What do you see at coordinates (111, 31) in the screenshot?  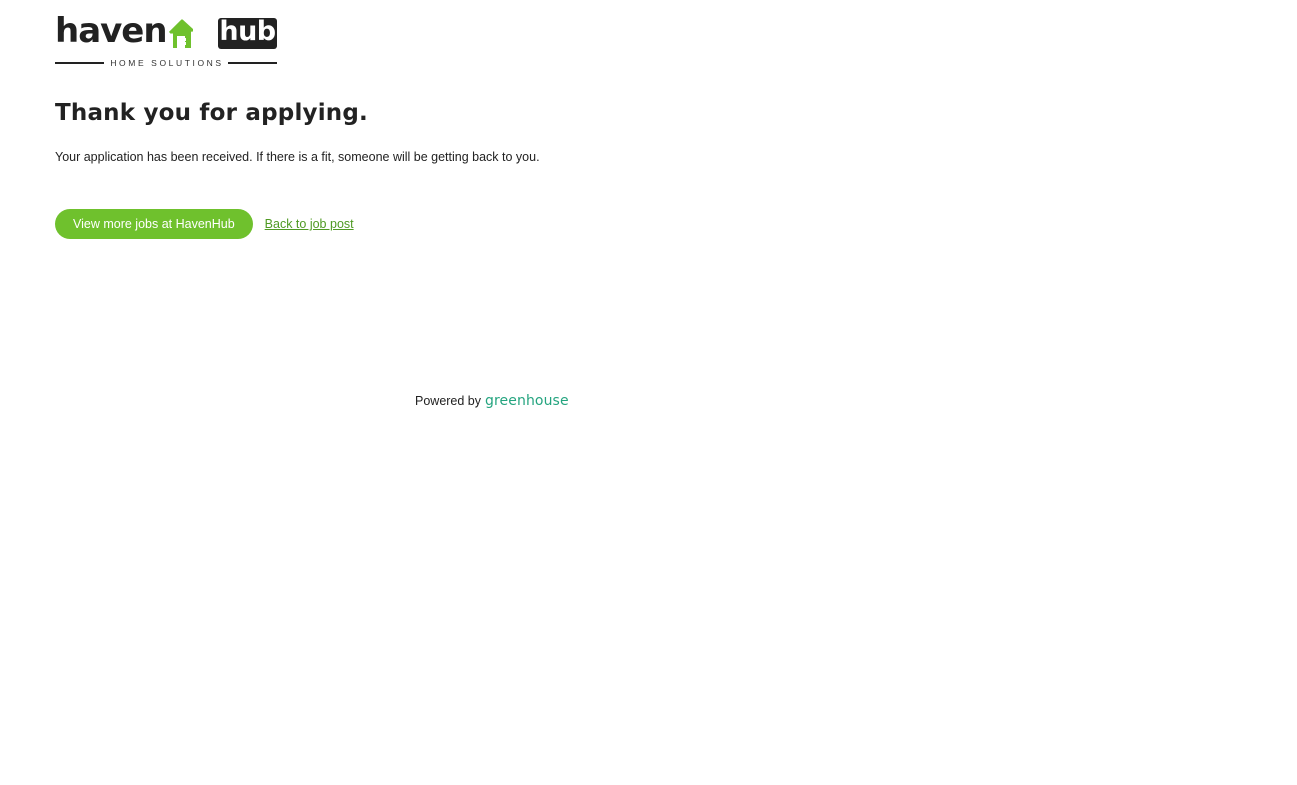 I see `logo-word-haven: haven` at bounding box center [111, 31].